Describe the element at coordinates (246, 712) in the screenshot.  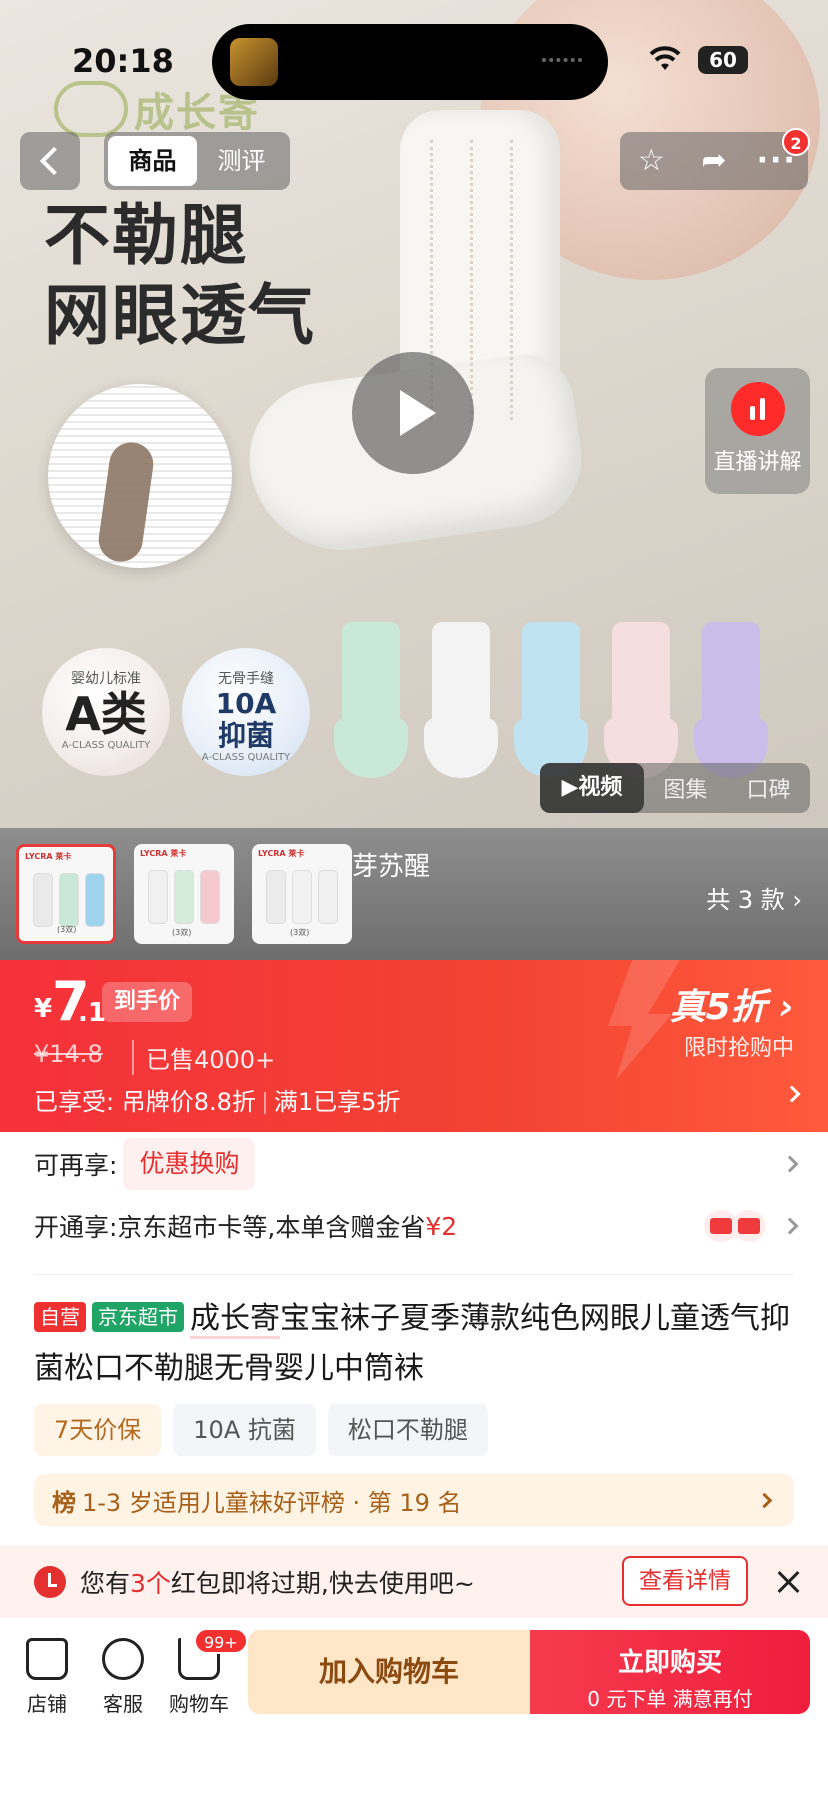
I see `antibacterial-badge: 无骨手缝 10A 抑菌 A-CLASS QUALITY` at that location.